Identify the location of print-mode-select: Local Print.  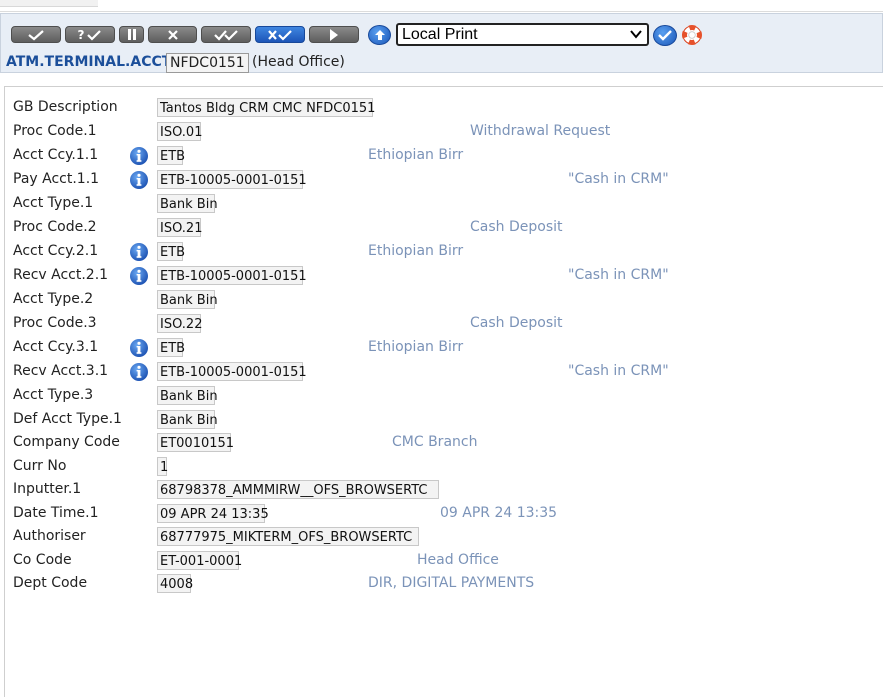
(522, 34).